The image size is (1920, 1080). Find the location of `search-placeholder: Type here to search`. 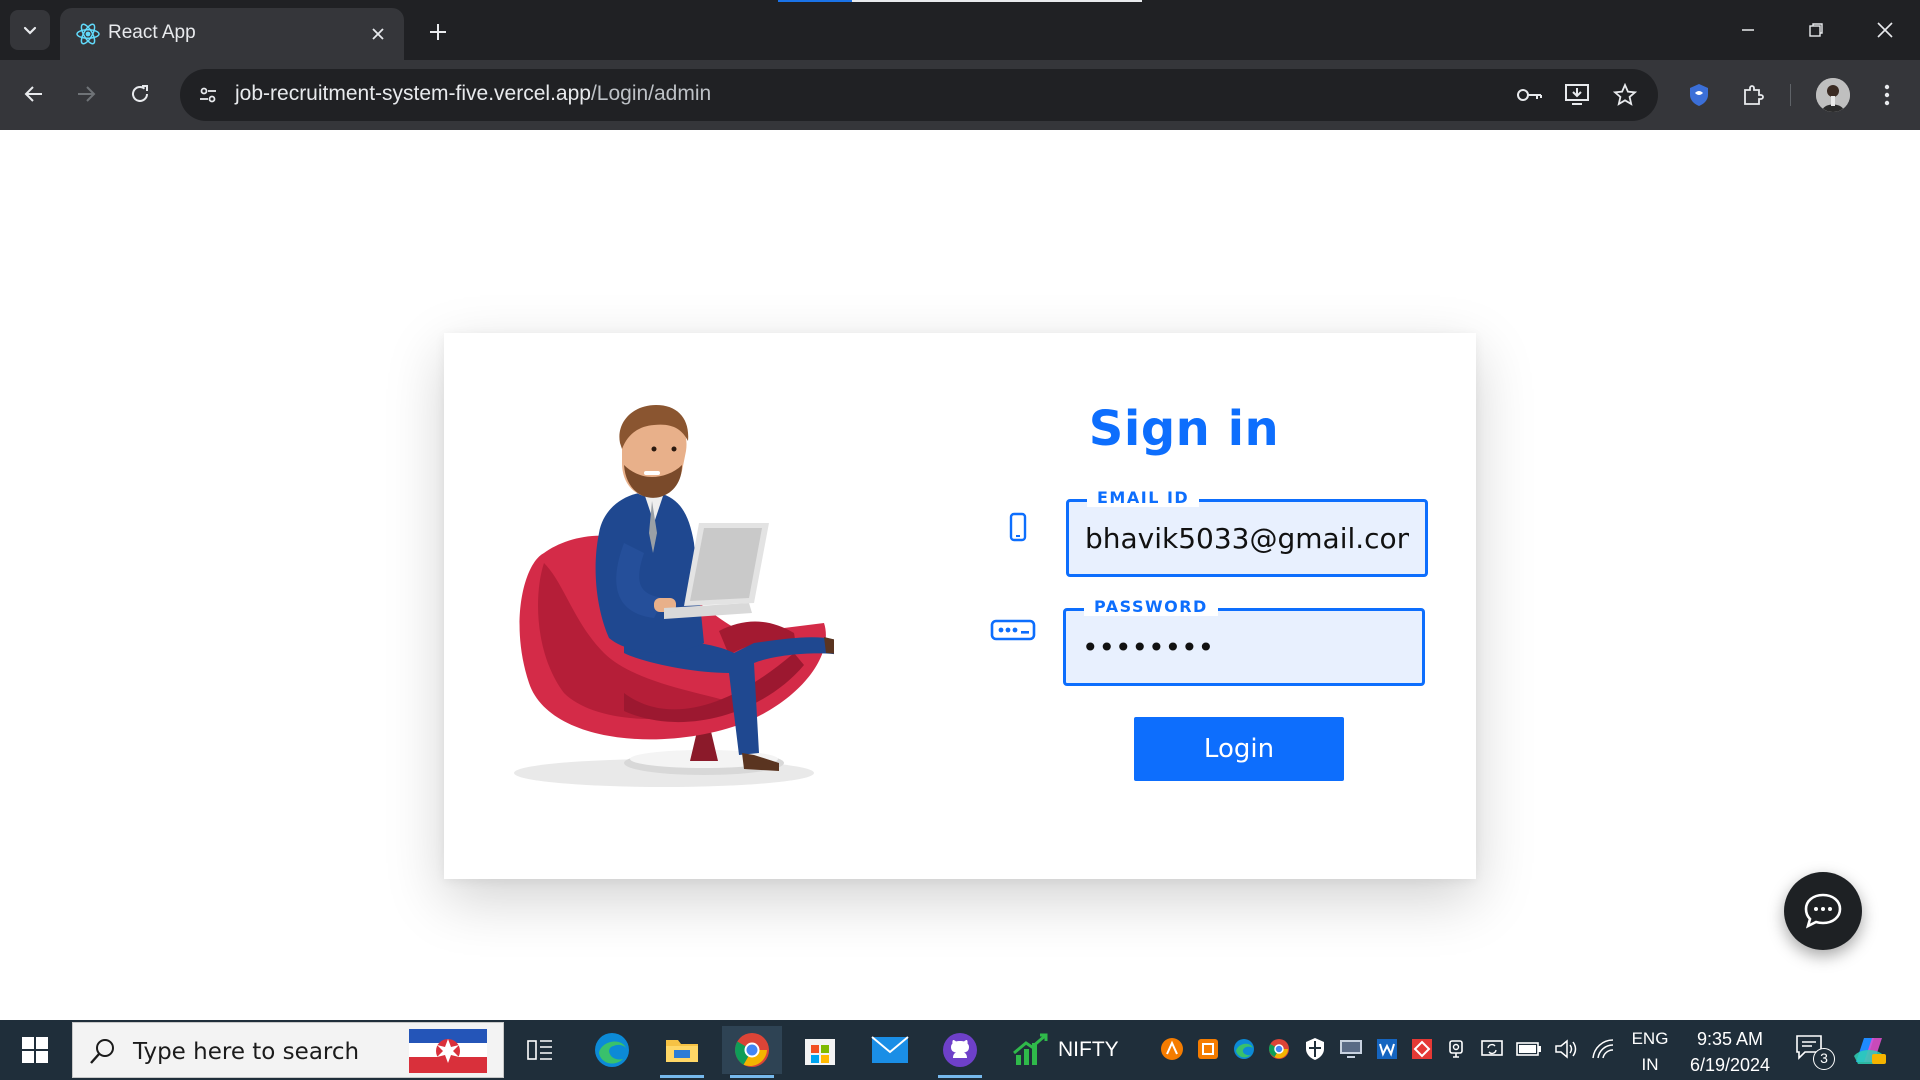

search-placeholder: Type here to search is located at coordinates (246, 1052).